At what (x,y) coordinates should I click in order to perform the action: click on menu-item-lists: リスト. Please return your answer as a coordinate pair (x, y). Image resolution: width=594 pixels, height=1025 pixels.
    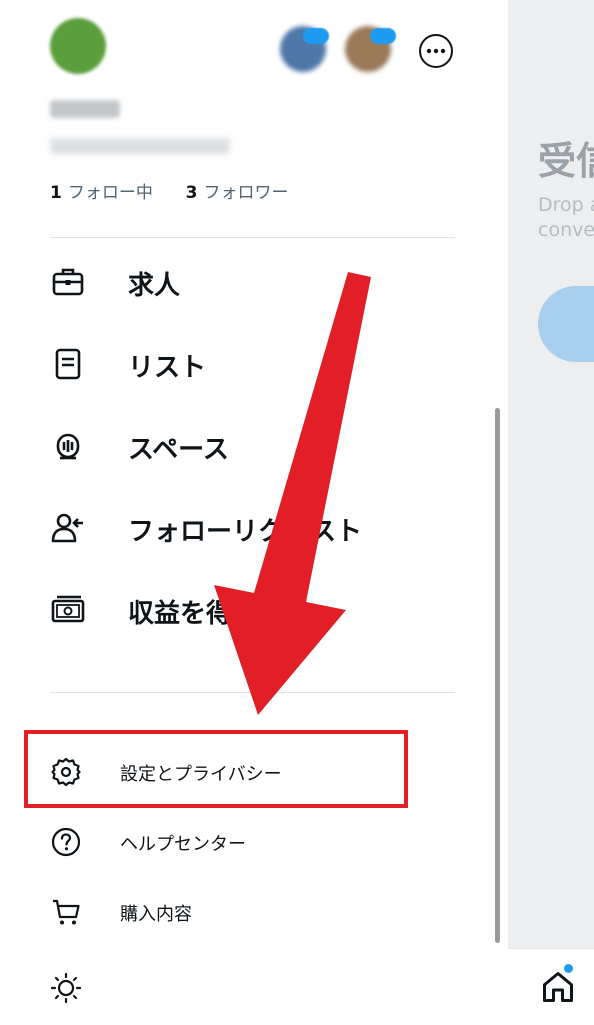
    Looking at the image, I should click on (260, 364).